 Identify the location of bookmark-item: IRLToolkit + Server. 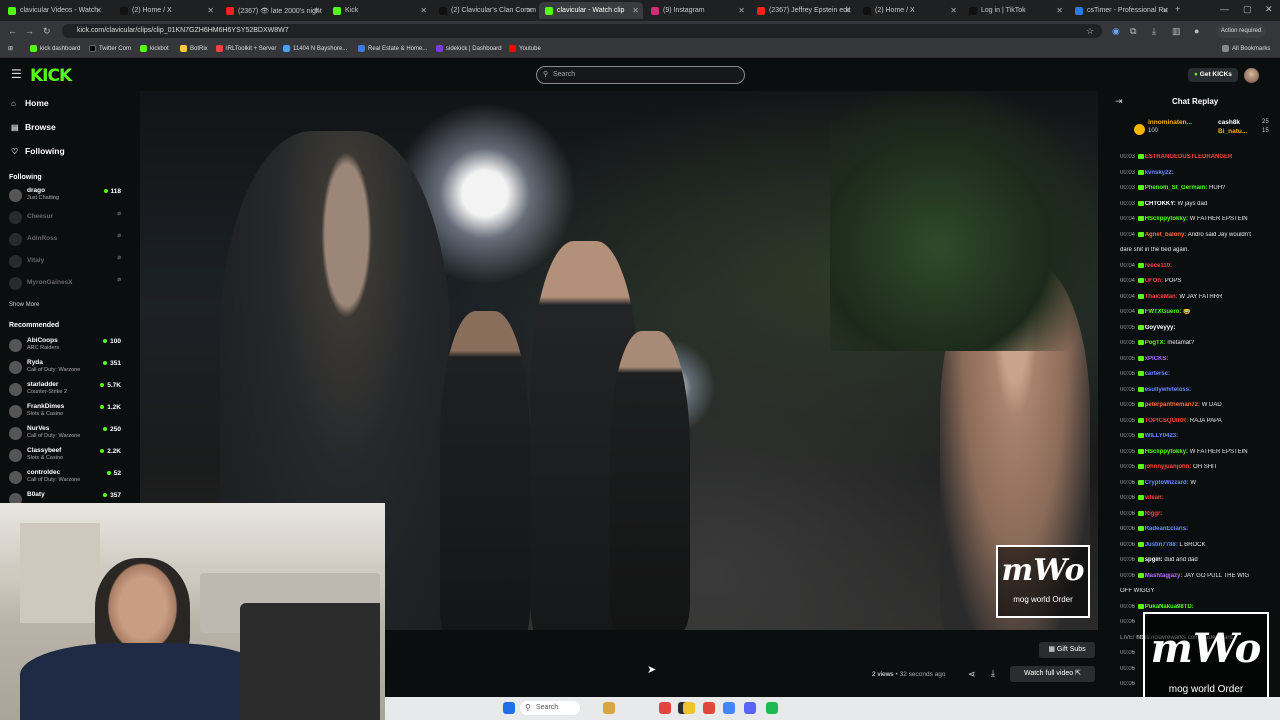
(246, 48).